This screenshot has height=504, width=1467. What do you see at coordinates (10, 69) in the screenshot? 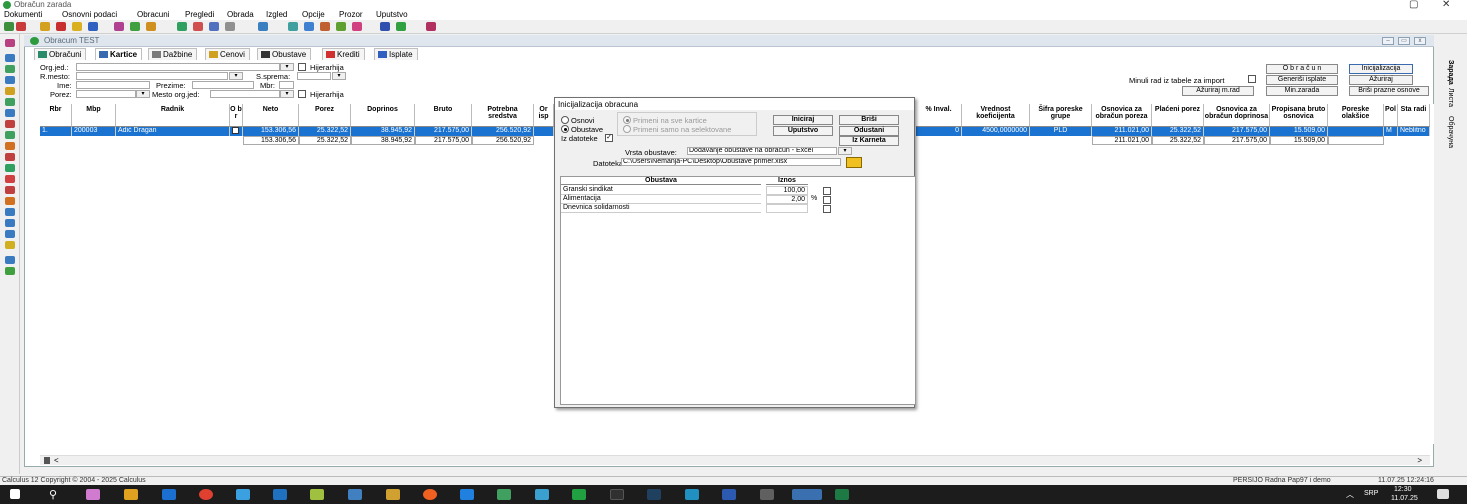
I see `sheet-icon` at bounding box center [10, 69].